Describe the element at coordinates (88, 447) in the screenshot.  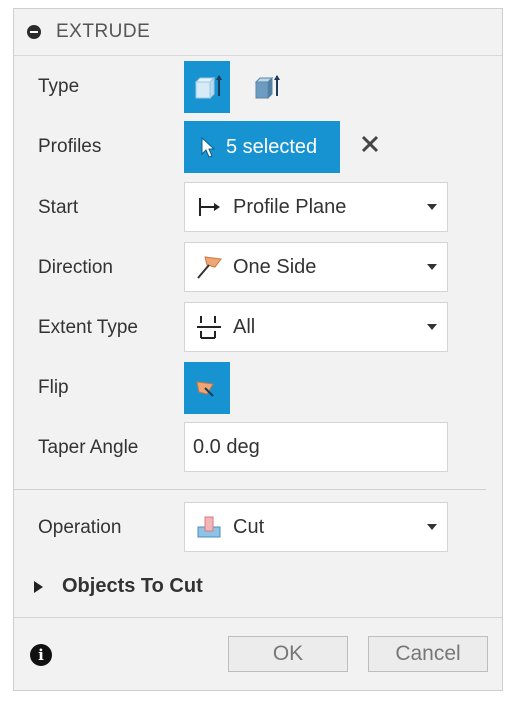
I see `taper-angle-label: Taper Angle` at that location.